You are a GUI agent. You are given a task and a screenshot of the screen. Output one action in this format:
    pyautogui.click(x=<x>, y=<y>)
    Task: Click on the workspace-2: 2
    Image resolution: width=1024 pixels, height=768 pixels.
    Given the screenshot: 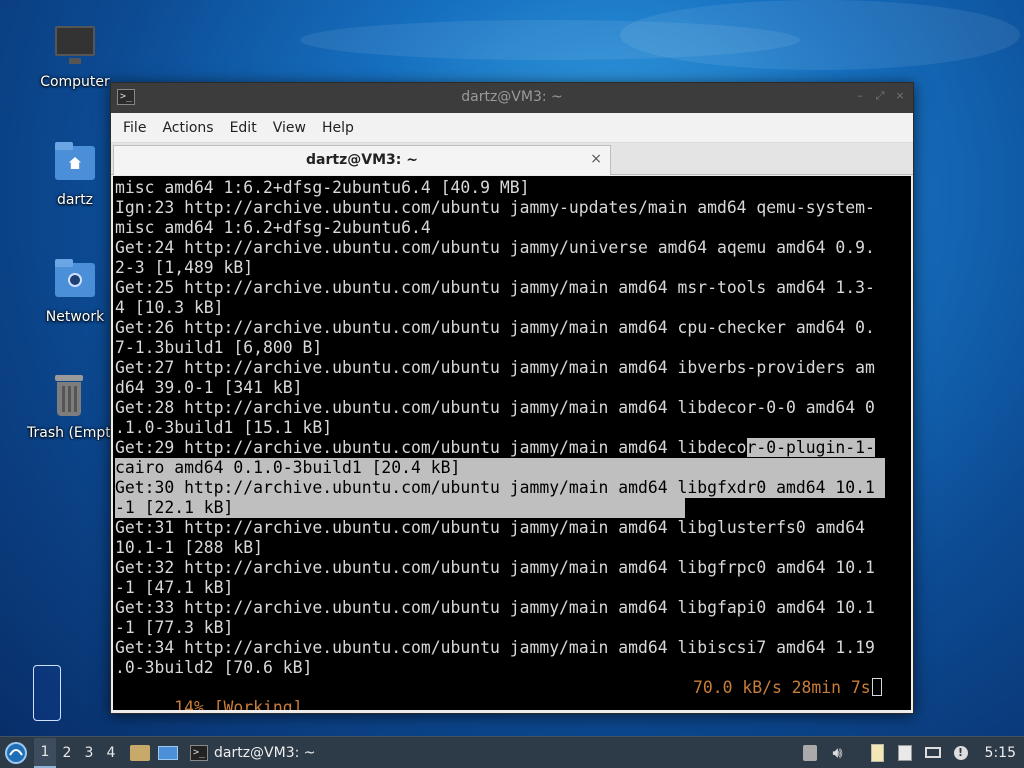 What is the action you would take?
    pyautogui.click(x=67, y=753)
    